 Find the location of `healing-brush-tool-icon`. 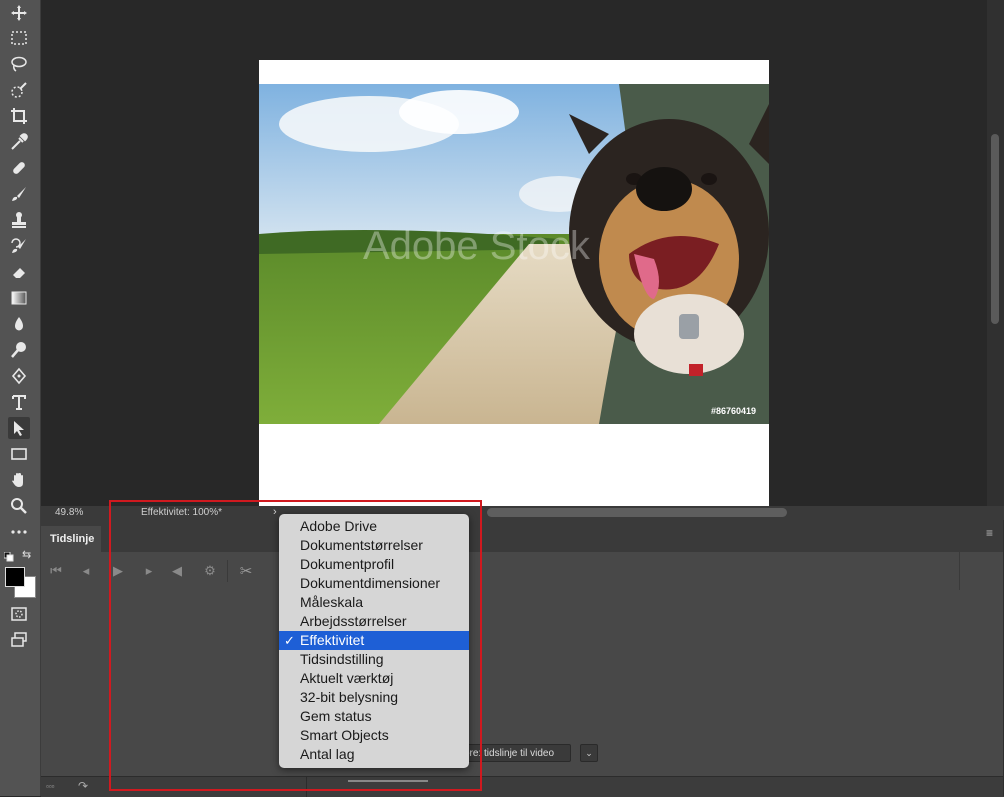

healing-brush-tool-icon is located at coordinates (19, 168).